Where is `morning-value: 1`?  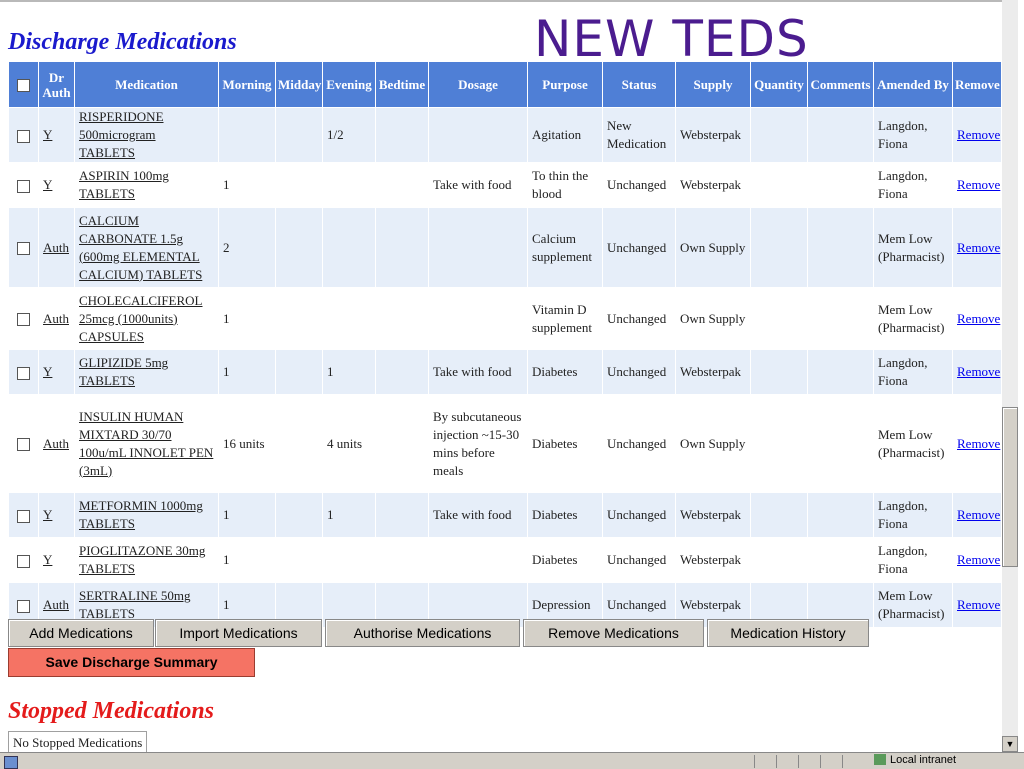
morning-value: 1 is located at coordinates (226, 514).